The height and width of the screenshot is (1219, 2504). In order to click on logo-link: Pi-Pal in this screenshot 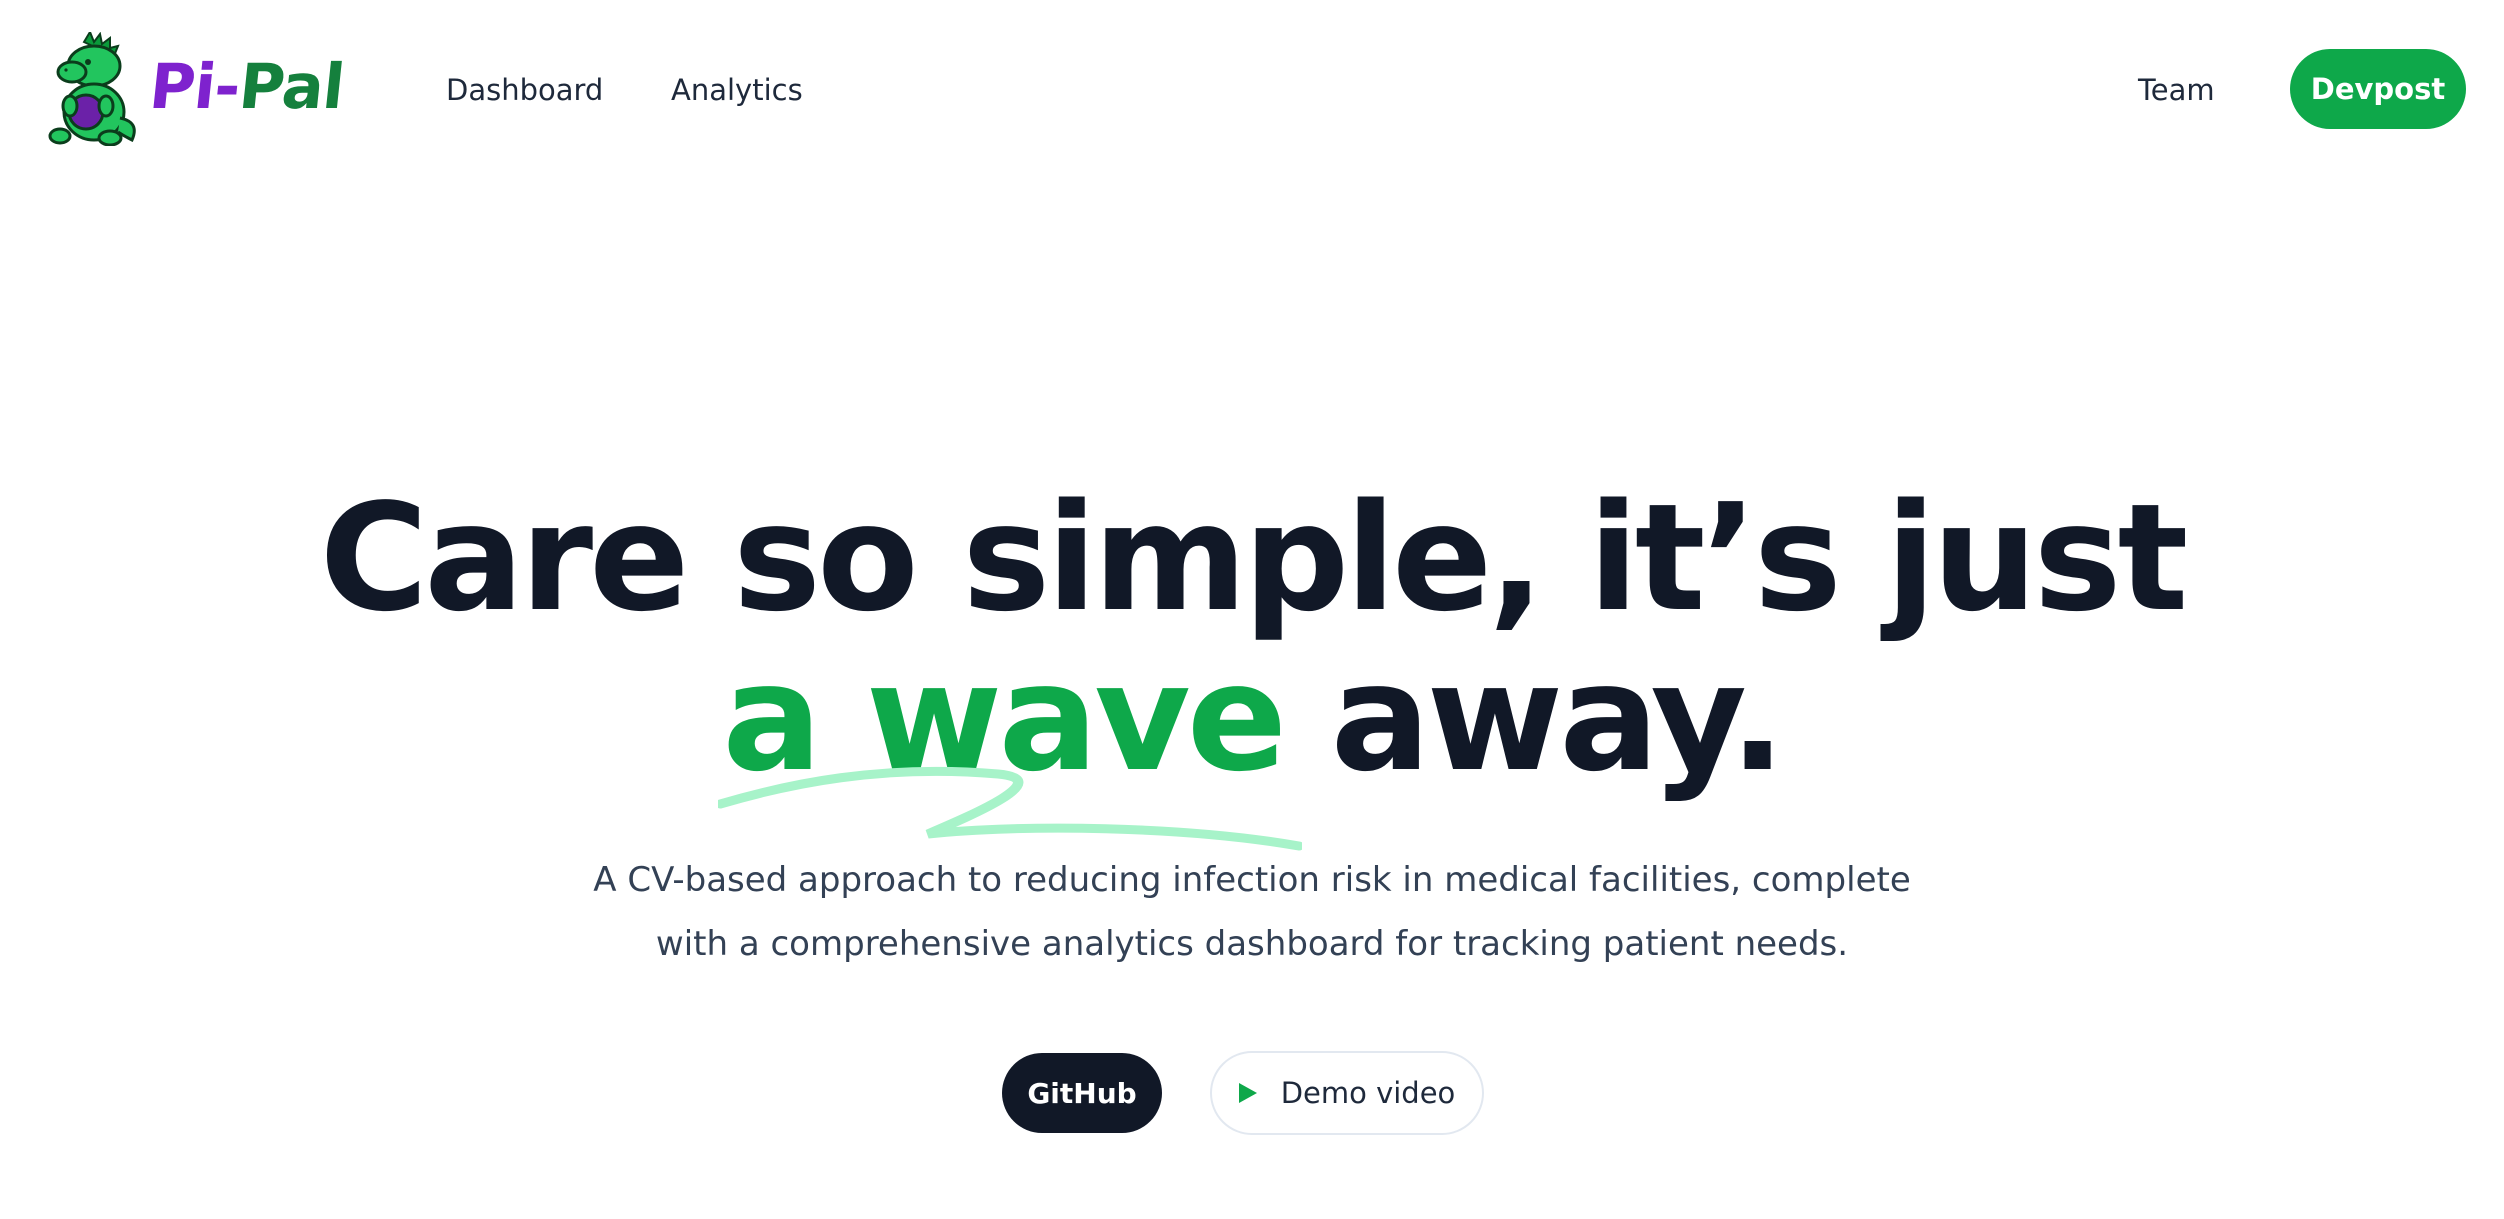, I will do `click(195, 89)`.